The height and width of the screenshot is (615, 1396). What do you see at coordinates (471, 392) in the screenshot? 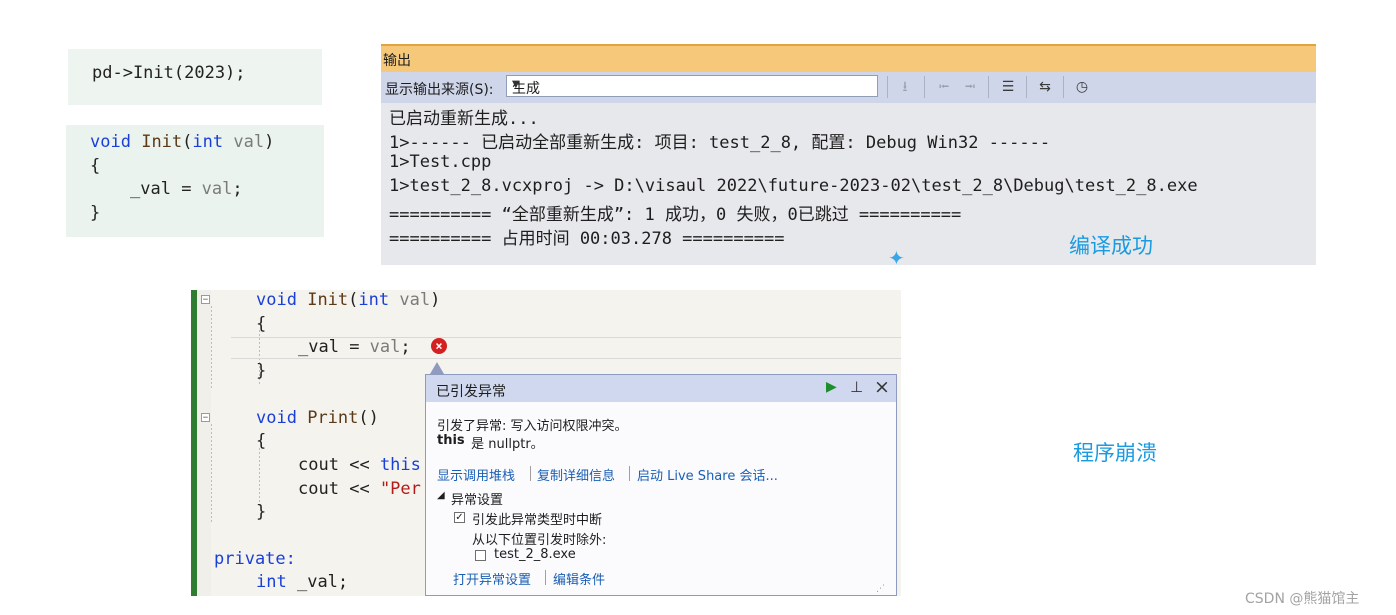
I see `exception-title: 已引发异常` at bounding box center [471, 392].